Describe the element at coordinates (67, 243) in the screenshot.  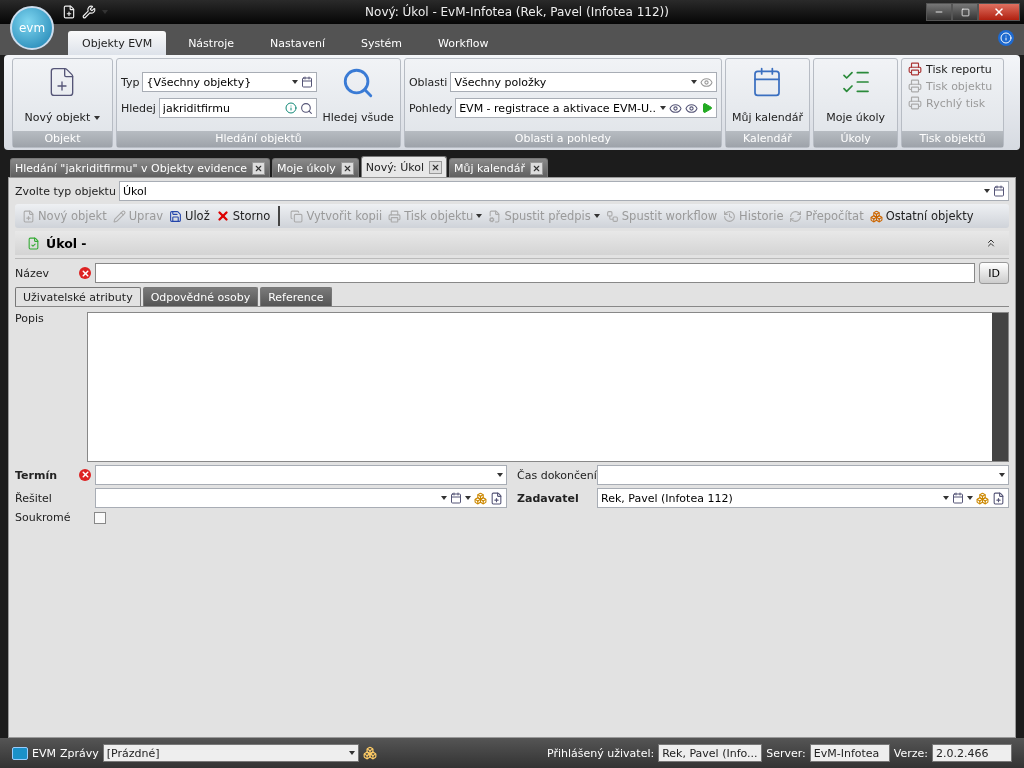
I see `section-title: Úkol -` at that location.